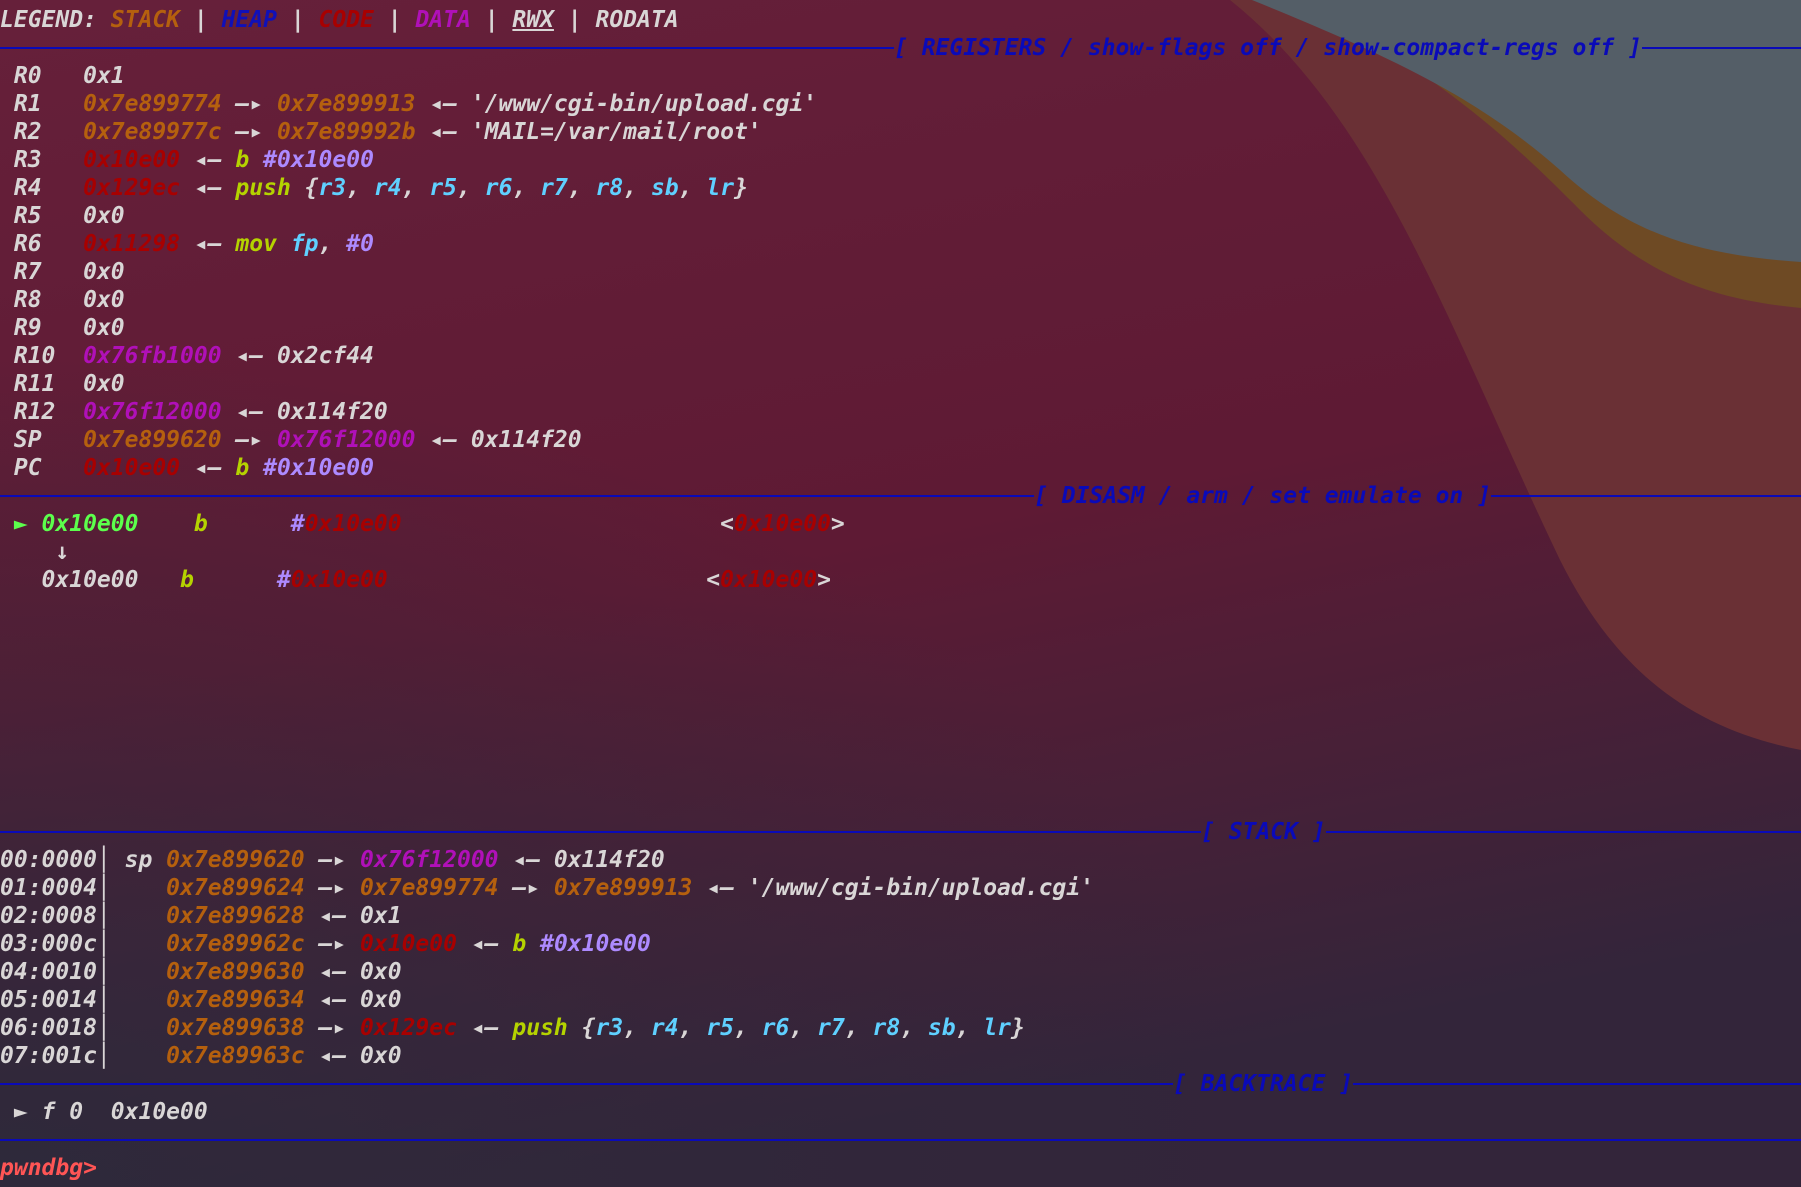 The height and width of the screenshot is (1187, 1801). Describe the element at coordinates (332, 188) in the screenshot. I see `terminal-text: r3` at that location.